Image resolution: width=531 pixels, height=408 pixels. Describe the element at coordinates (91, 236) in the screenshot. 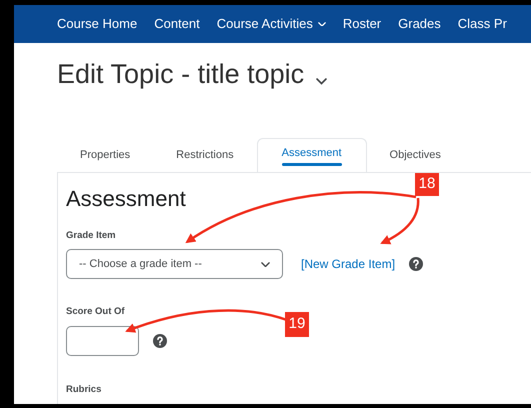

I see `field-label: Grade Item` at that location.